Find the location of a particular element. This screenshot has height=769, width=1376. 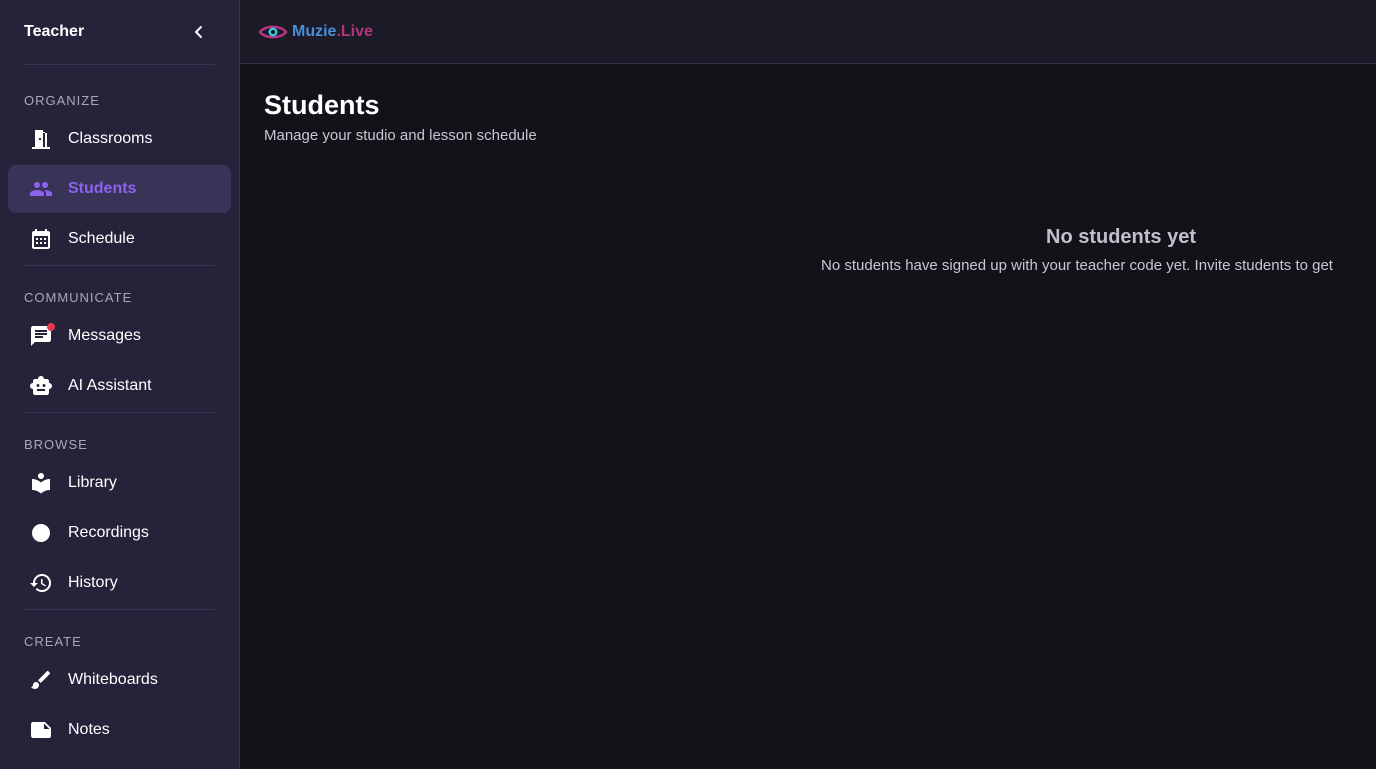

sidebar-item-messages: Messages is located at coordinates (119, 336).